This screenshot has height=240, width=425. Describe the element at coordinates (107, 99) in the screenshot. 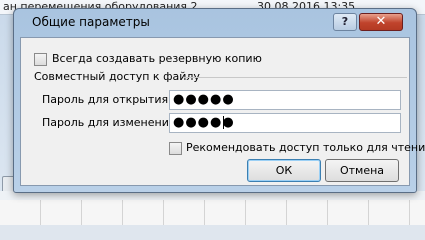

I see `open-password-label: Пароль для открытия:` at that location.